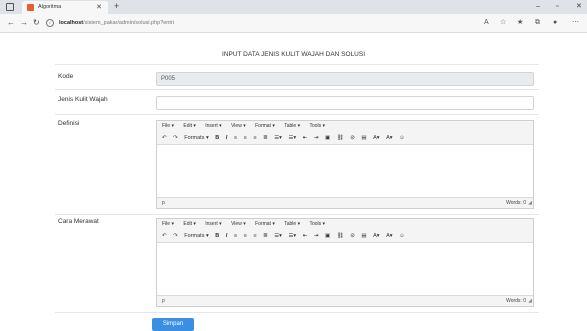  What do you see at coordinates (50, 22) in the screenshot?
I see `site-info-icon: i` at bounding box center [50, 22].